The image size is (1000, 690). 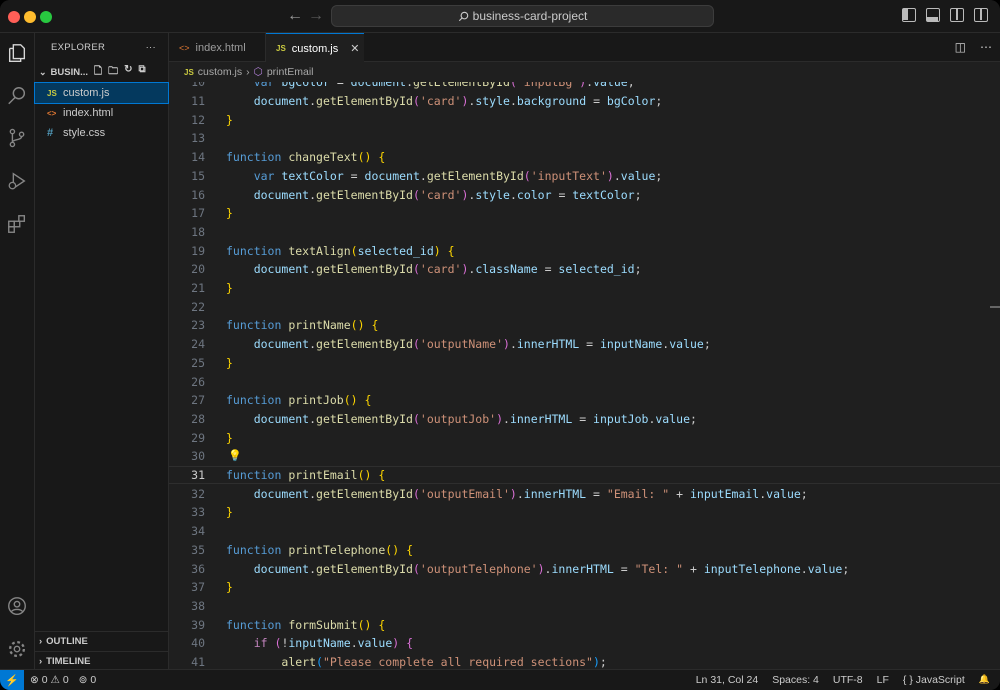 I want to click on code-line: 14 function changeText() {, so click(x=584, y=157).